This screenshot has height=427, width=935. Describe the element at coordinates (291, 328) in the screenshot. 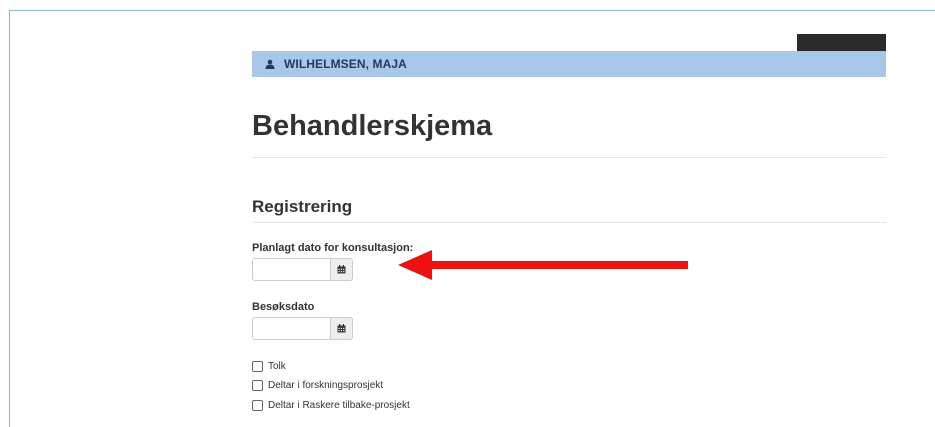

I see `visit-date-input` at that location.